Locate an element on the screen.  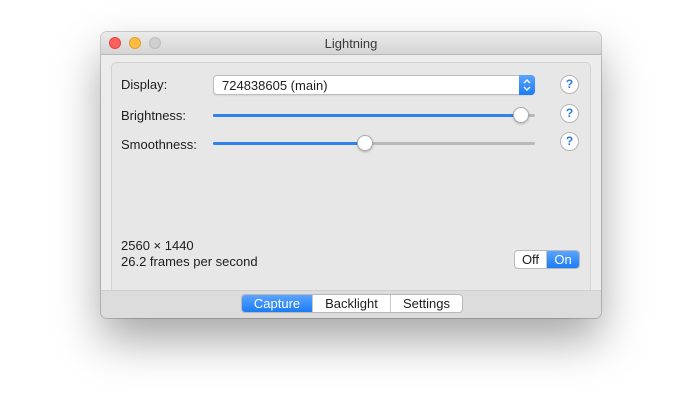
smoothness-label: Smoothness: is located at coordinates (159, 144).